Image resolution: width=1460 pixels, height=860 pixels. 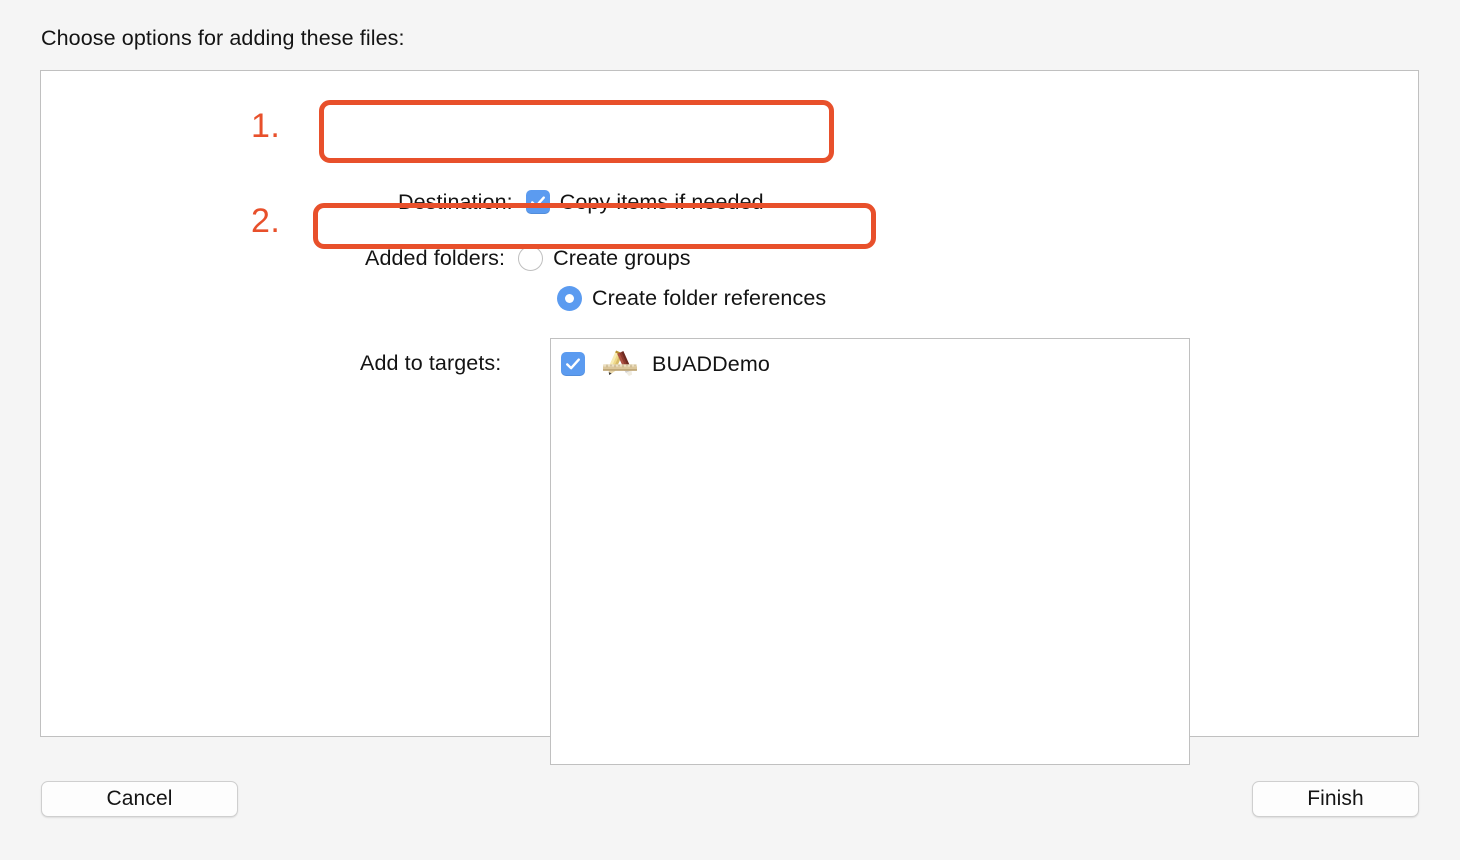 I want to click on page-title: Choose options for adding these files:, so click(x=223, y=38).